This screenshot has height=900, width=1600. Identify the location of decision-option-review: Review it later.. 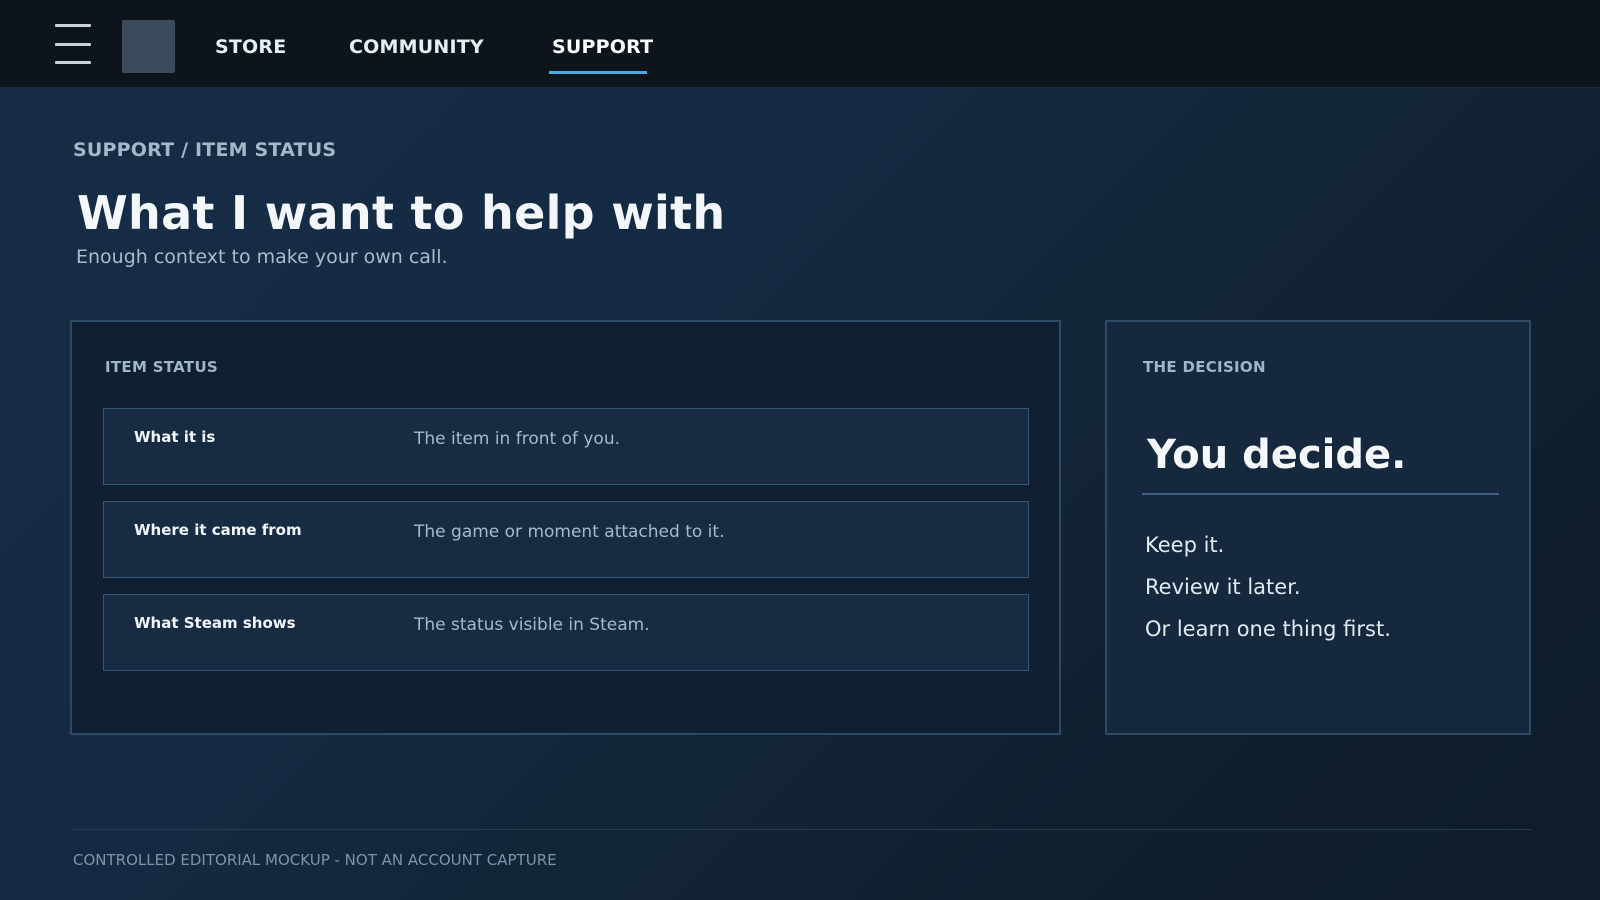
(1223, 587).